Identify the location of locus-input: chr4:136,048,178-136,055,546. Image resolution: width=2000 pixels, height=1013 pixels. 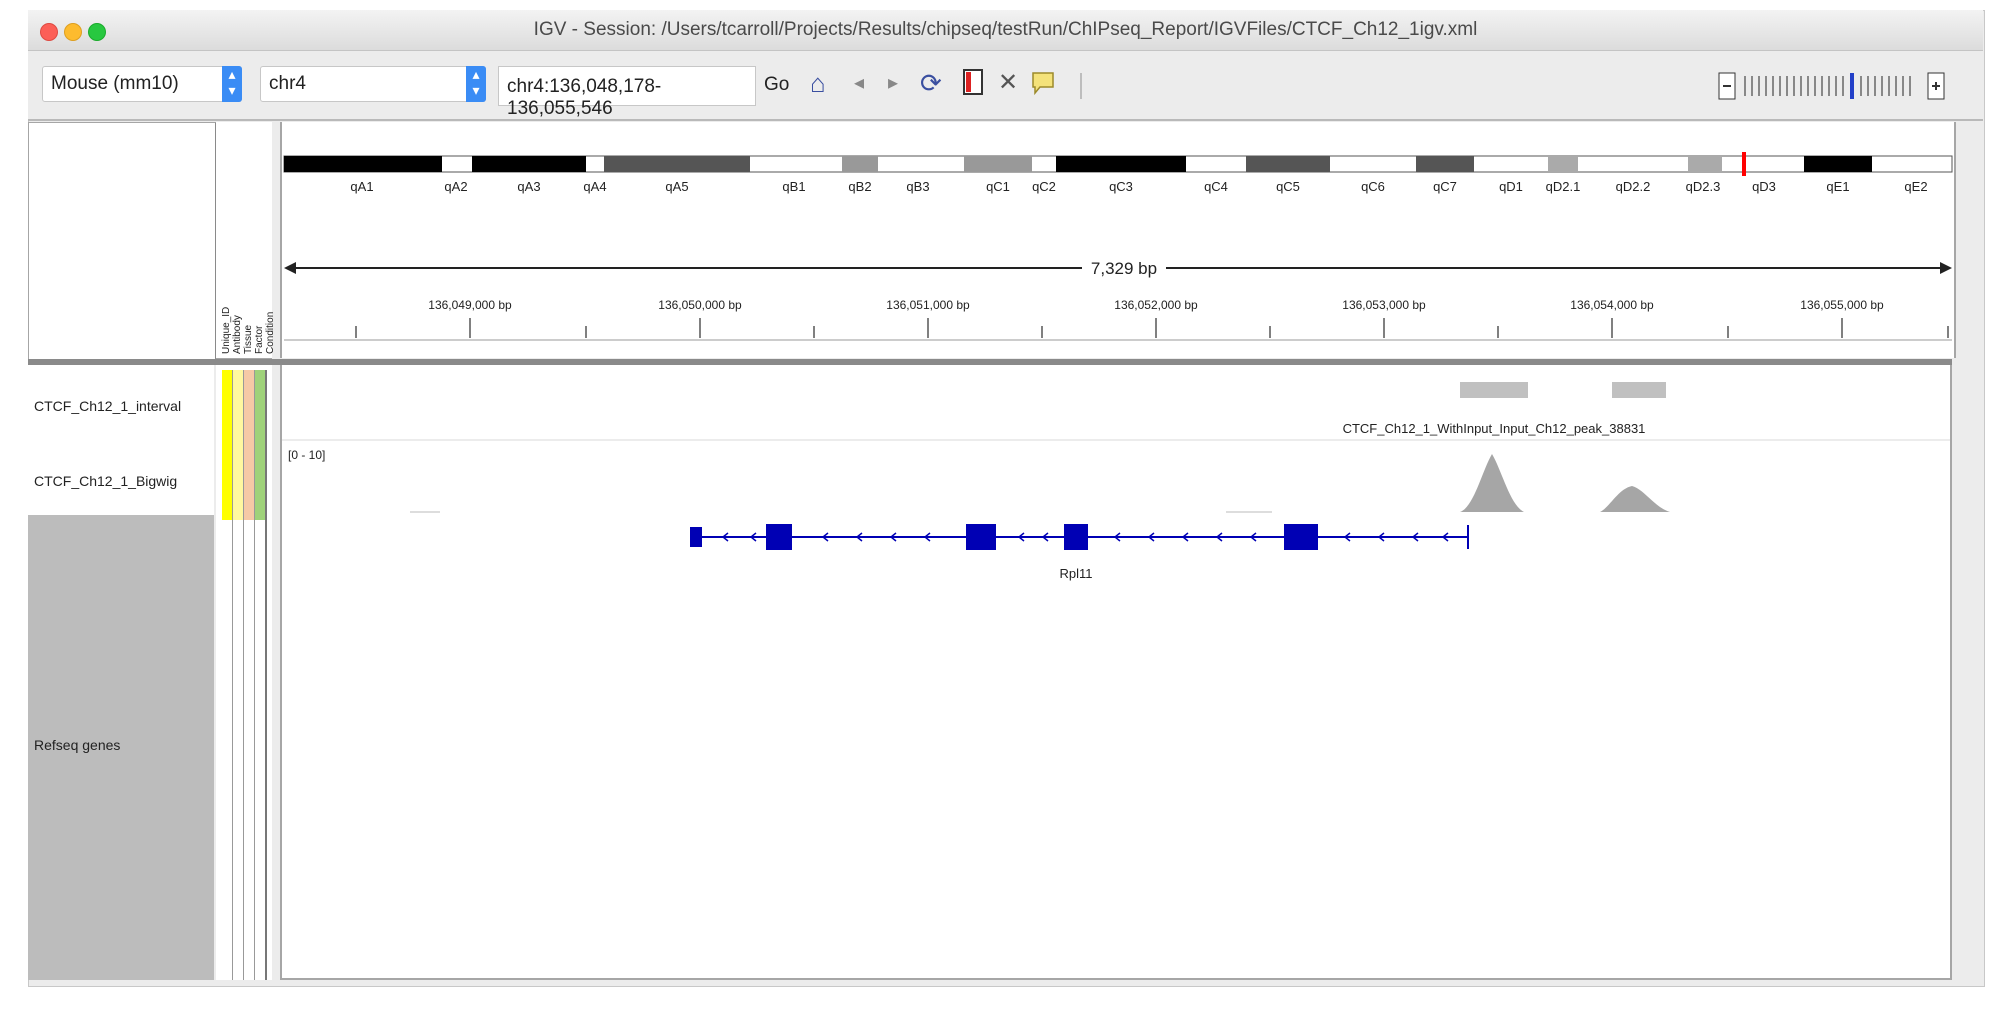
(627, 92).